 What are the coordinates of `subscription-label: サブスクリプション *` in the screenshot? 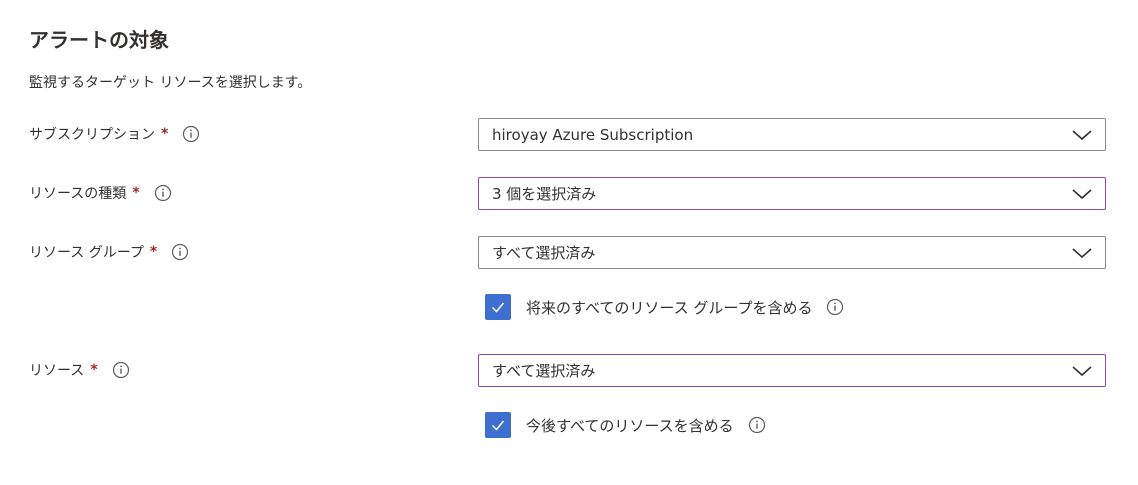 It's located at (114, 134).